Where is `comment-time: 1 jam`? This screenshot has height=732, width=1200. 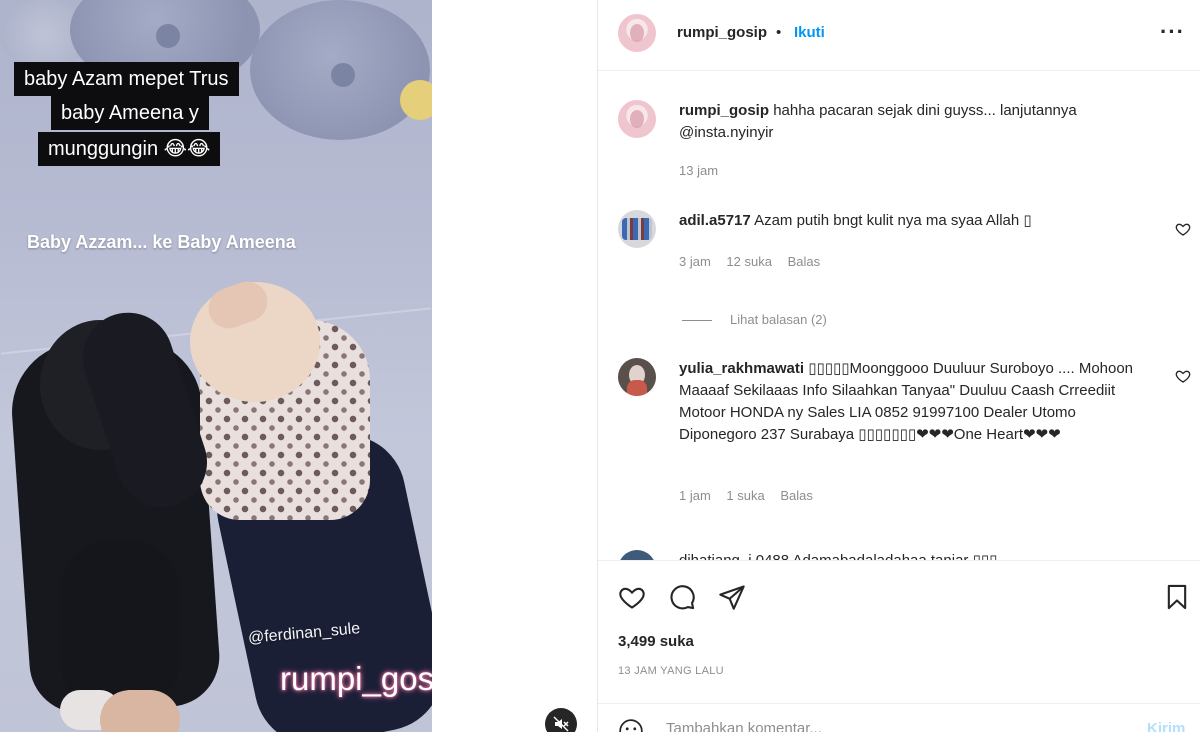 comment-time: 1 jam is located at coordinates (695, 495).